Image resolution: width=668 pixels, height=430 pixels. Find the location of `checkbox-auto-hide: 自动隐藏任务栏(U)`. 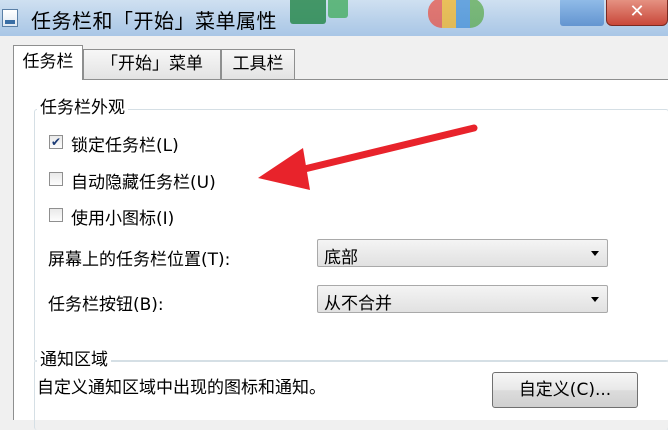

checkbox-auto-hide: 自动隐藏任务栏(U) is located at coordinates (132, 180).